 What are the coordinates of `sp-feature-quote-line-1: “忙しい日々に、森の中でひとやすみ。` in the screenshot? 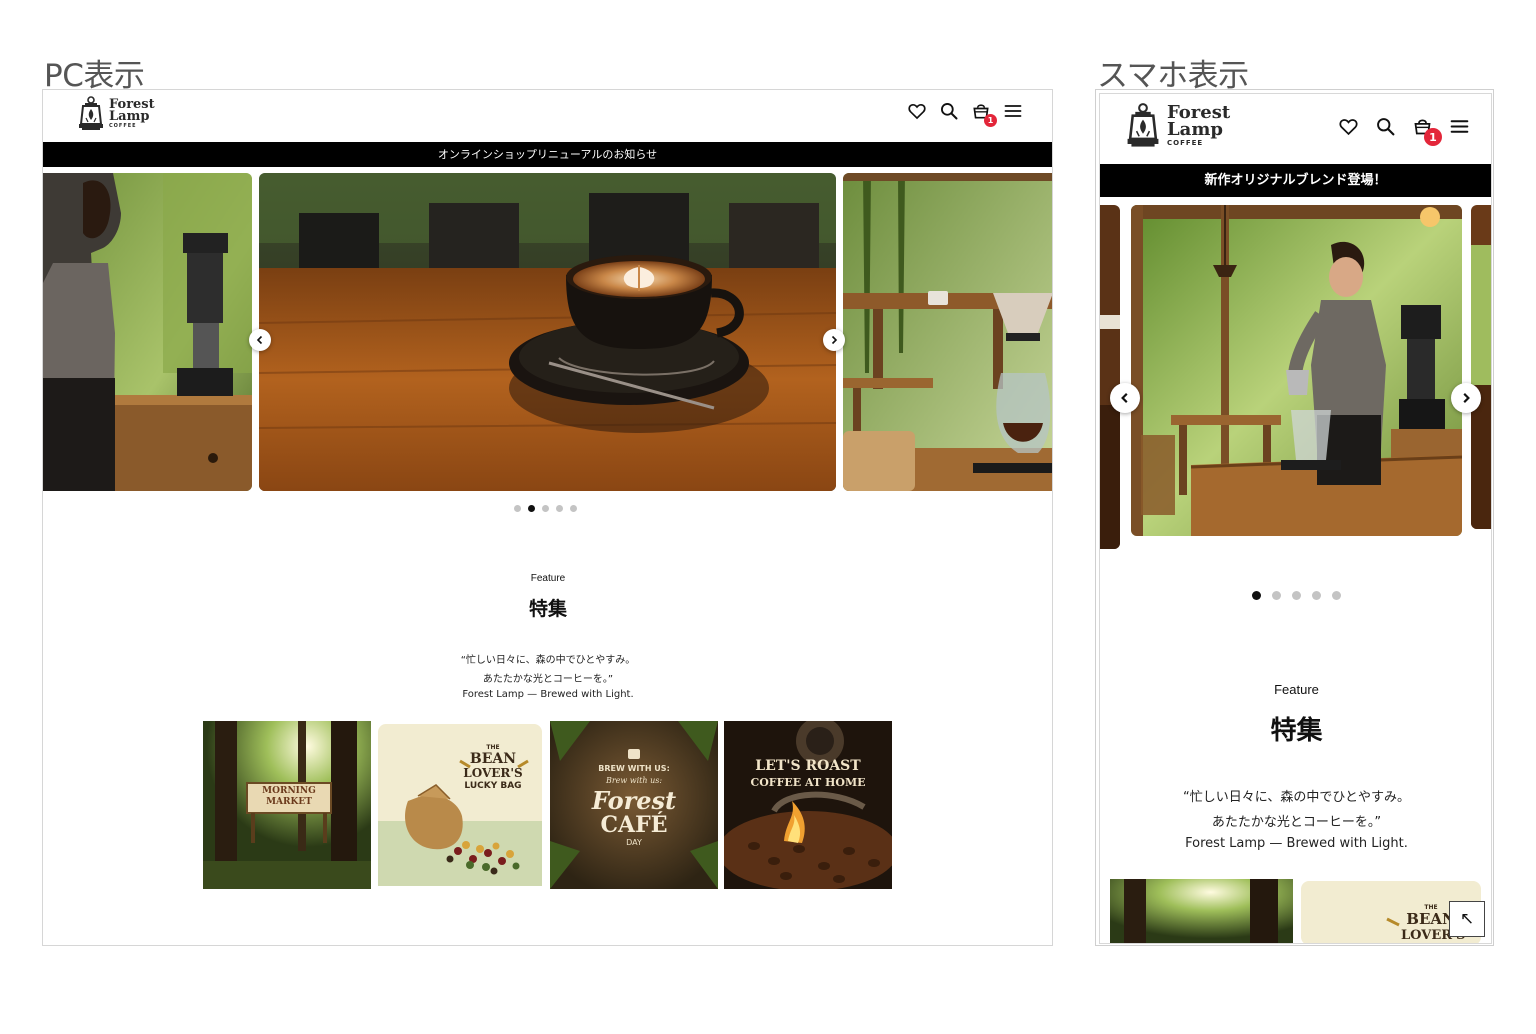 It's located at (1296, 797).